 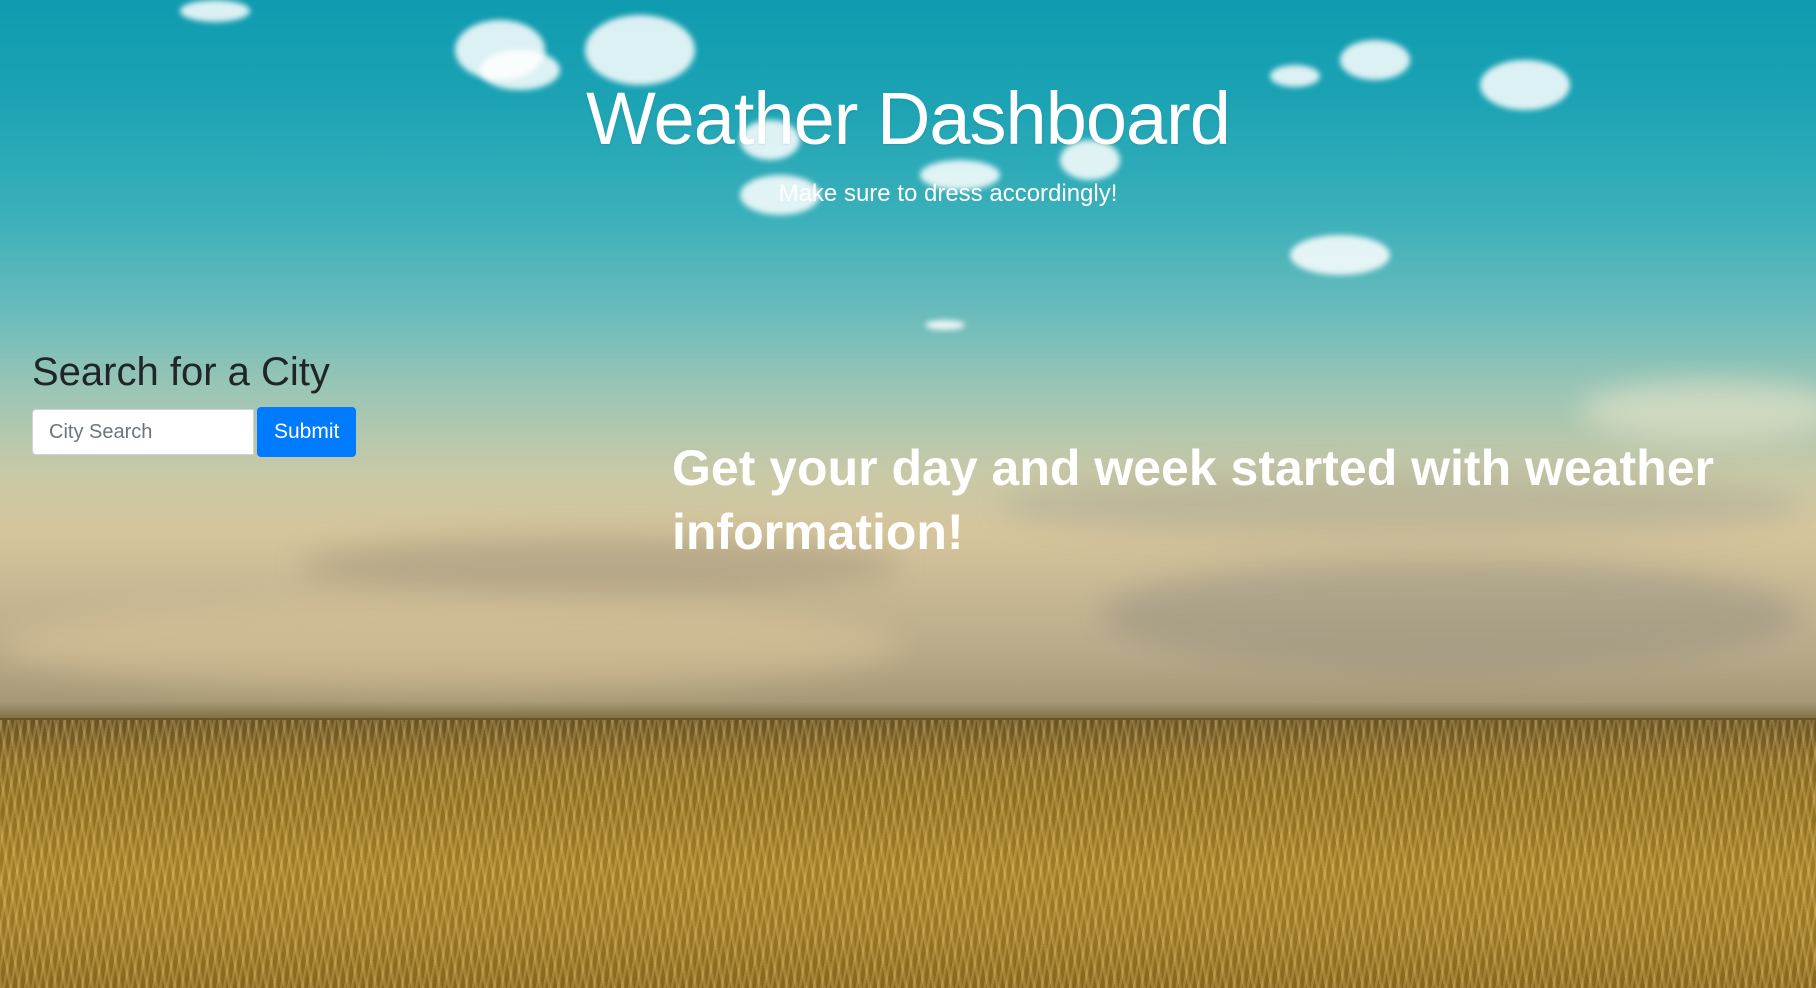 I want to click on search-form: Submit, so click(x=194, y=432).